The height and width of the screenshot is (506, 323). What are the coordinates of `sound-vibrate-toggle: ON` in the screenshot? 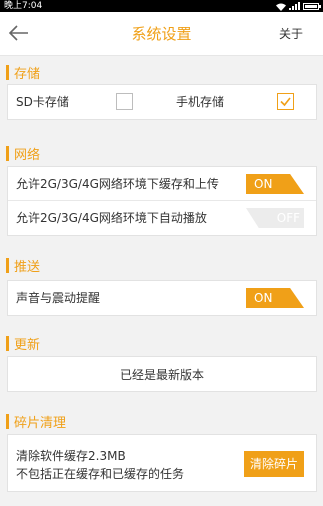 It's located at (275, 298).